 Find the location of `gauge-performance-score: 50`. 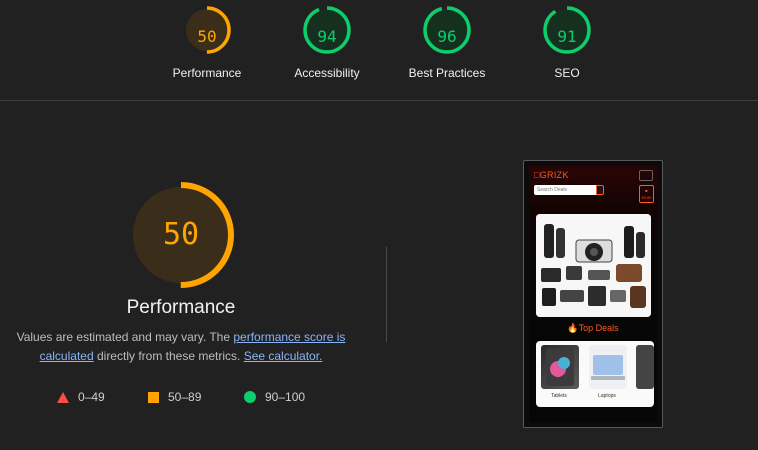

gauge-performance-score: 50 is located at coordinates (207, 36).